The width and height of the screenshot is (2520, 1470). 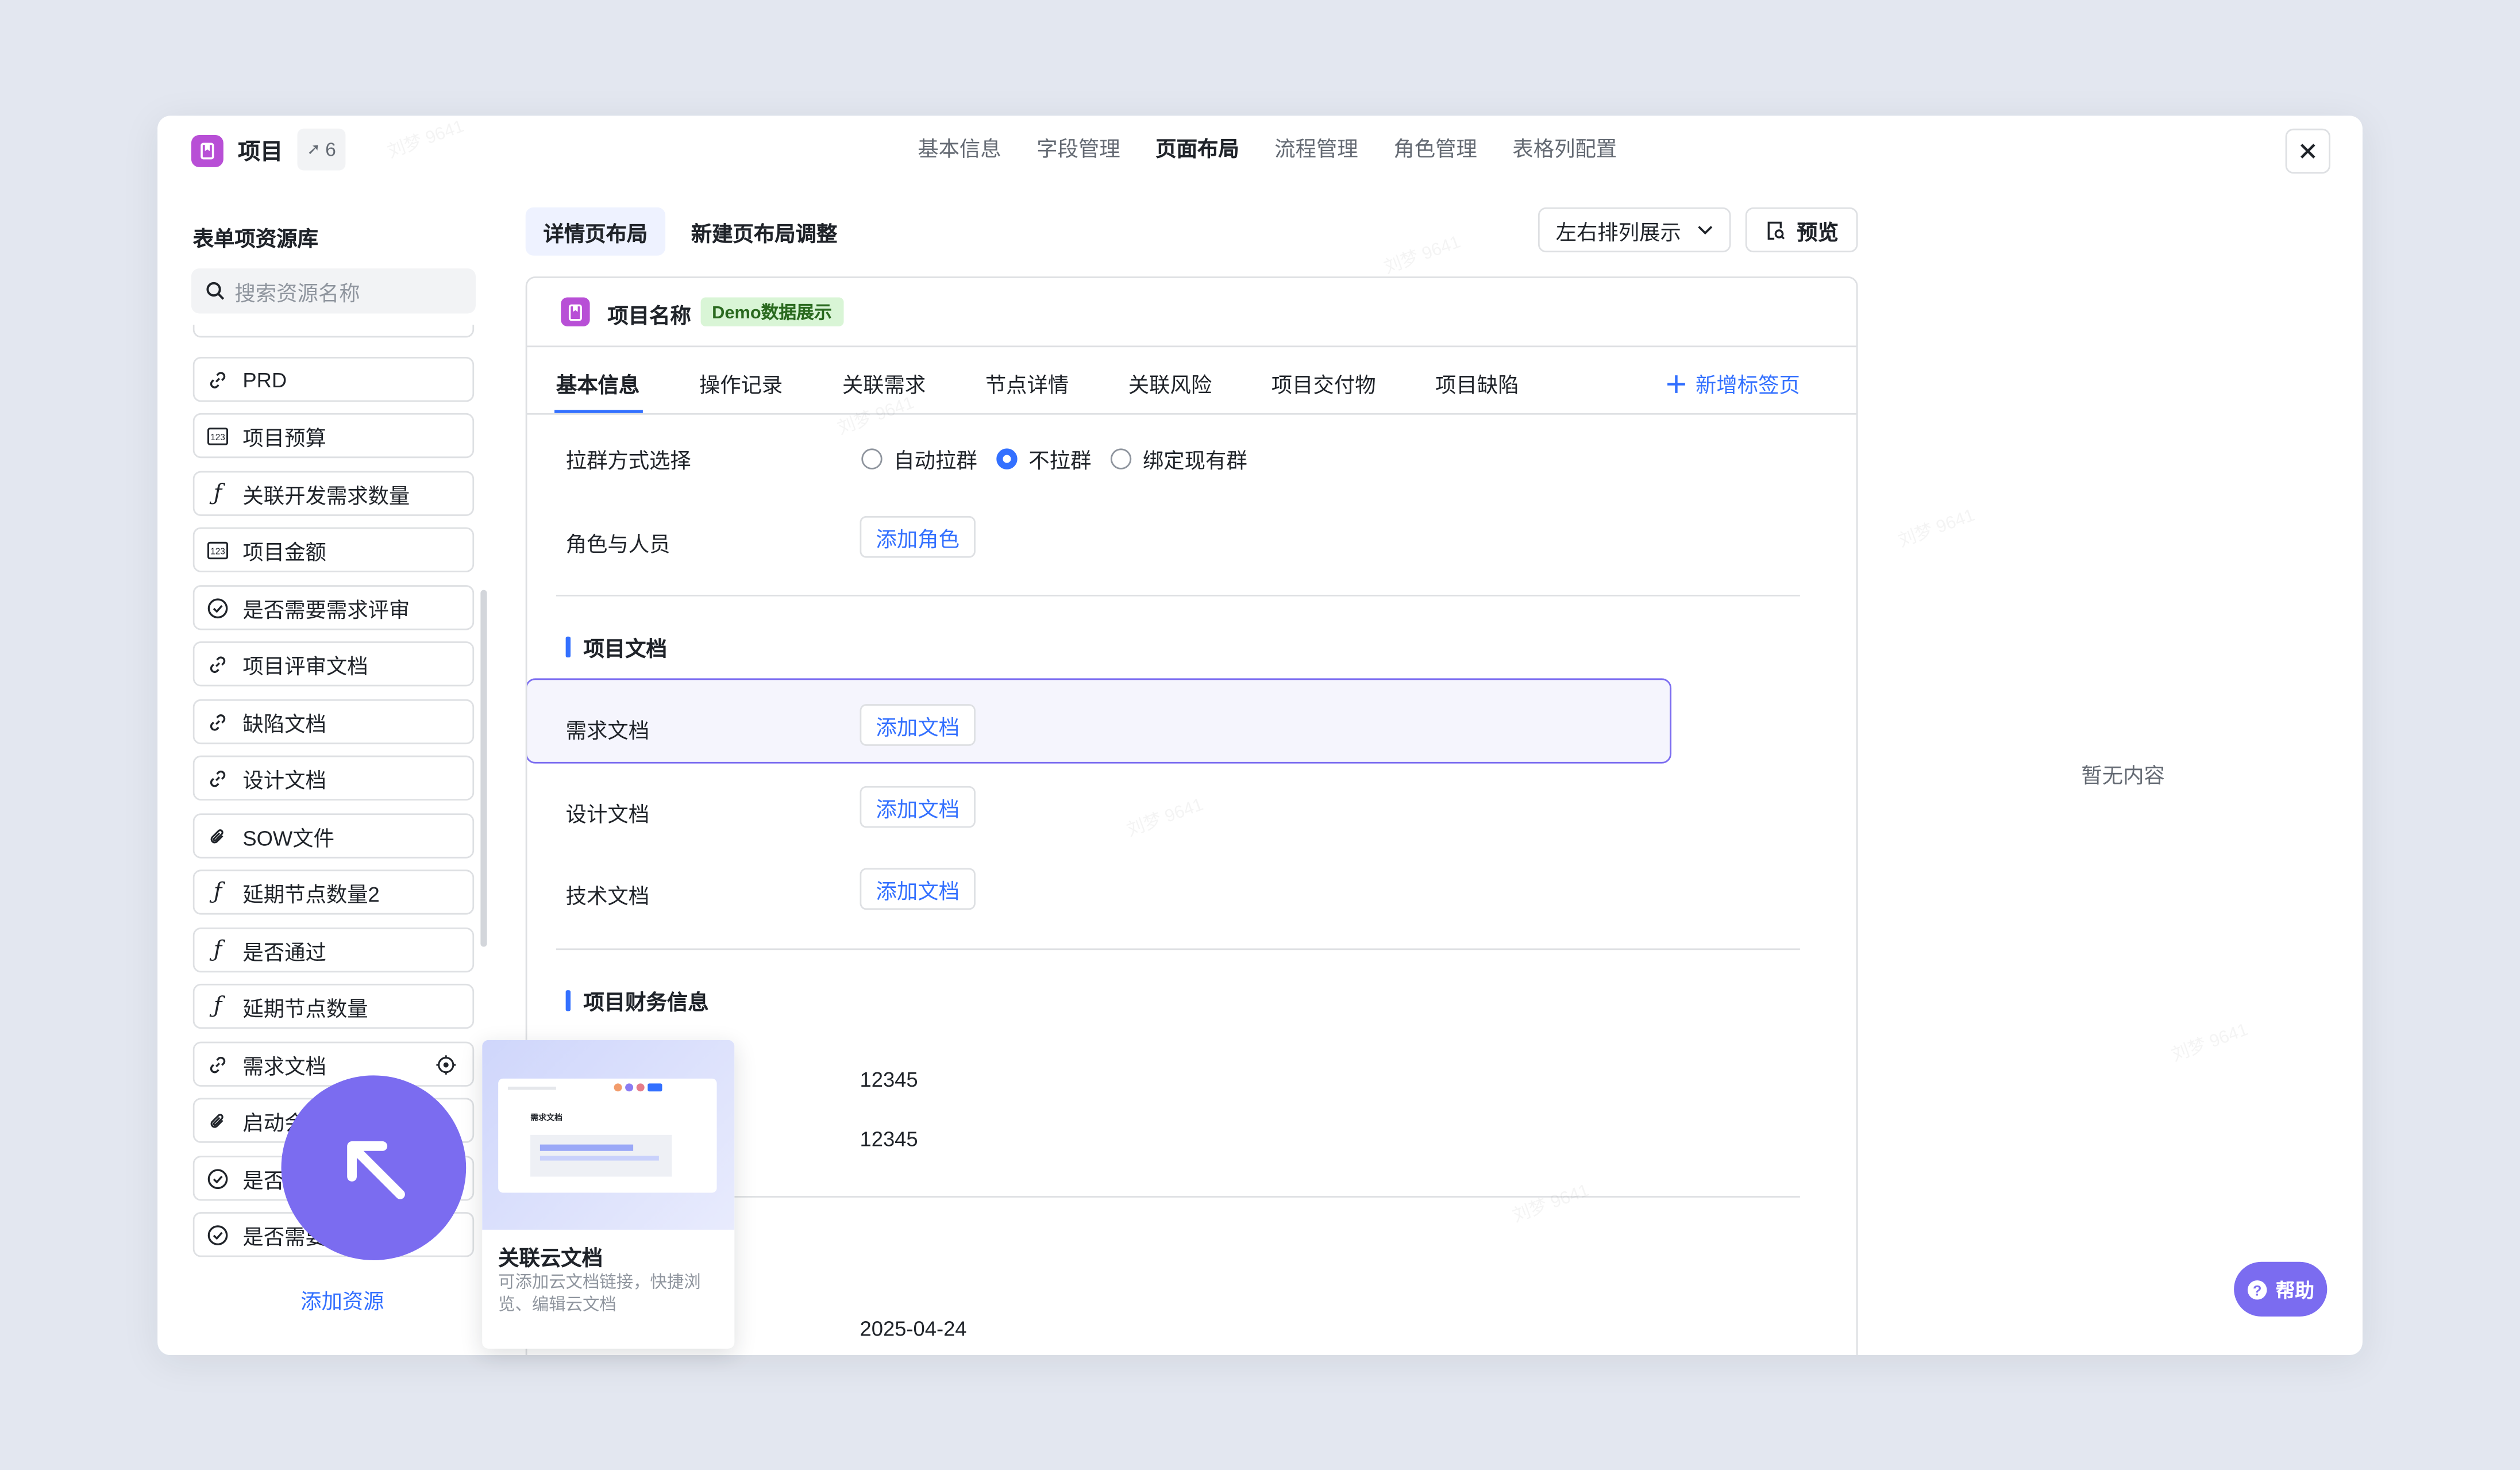 I want to click on tab-roles: 角色管理, so click(x=1435, y=149).